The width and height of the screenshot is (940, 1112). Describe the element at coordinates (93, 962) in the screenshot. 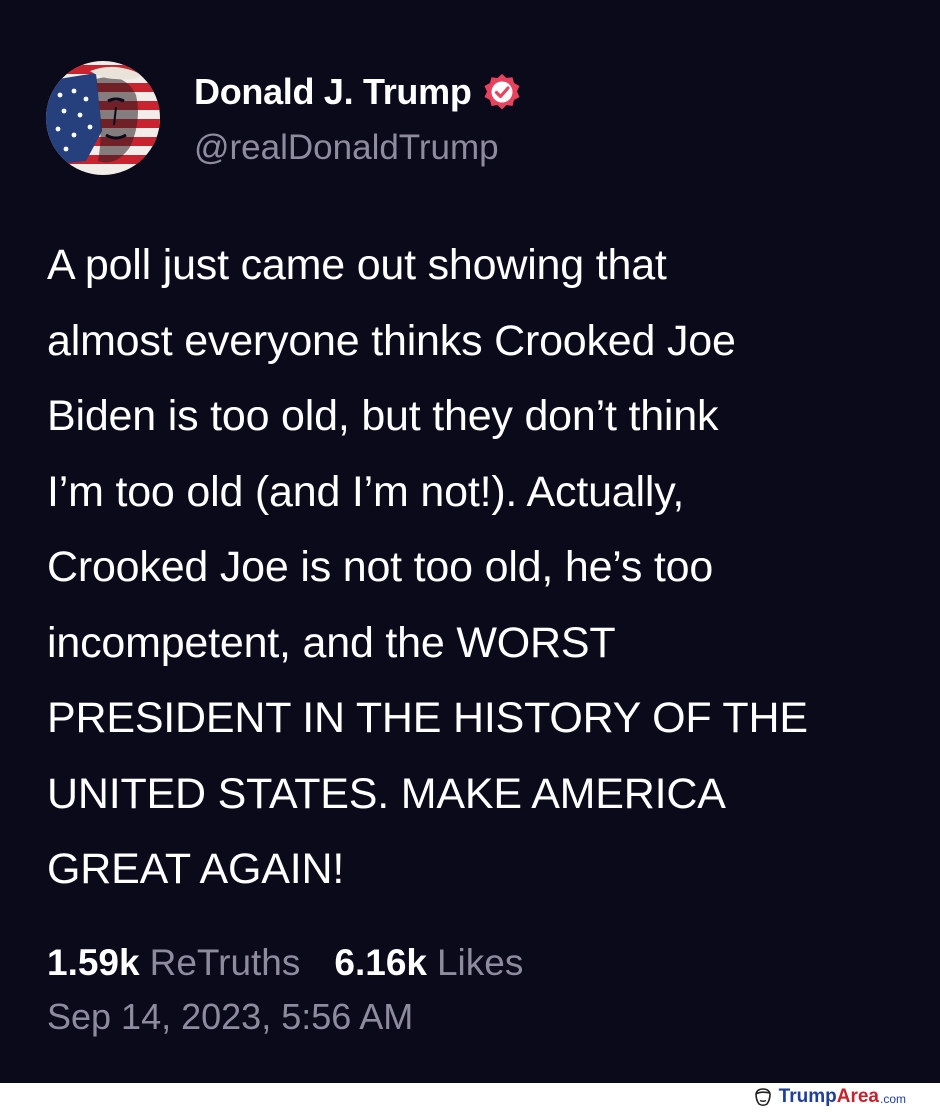

I see `retruths-count: 1.59k` at that location.